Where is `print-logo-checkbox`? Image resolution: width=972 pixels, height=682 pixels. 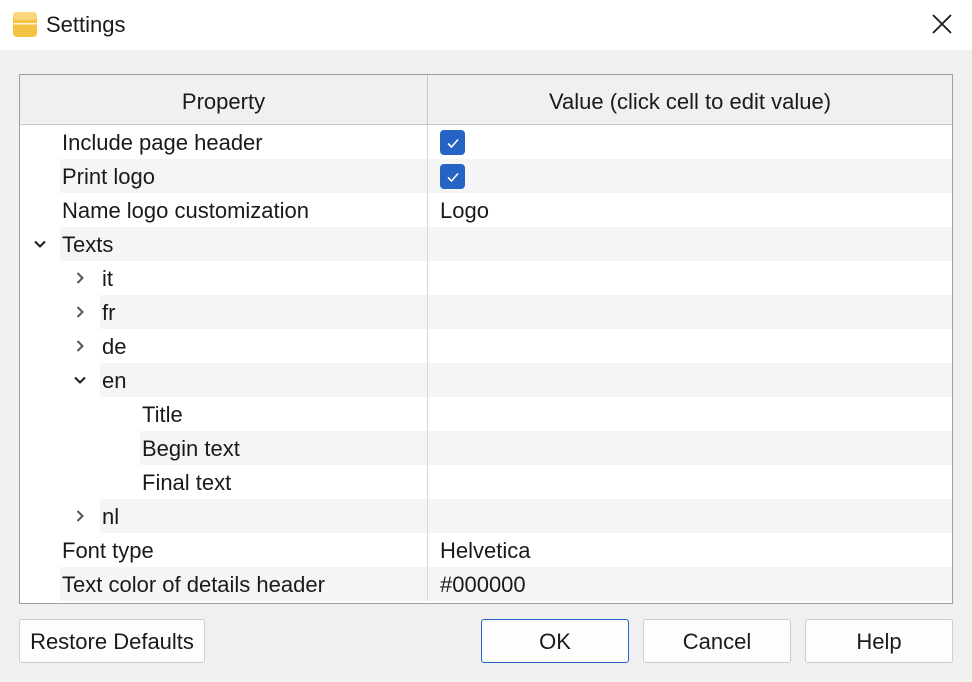 print-logo-checkbox is located at coordinates (452, 176).